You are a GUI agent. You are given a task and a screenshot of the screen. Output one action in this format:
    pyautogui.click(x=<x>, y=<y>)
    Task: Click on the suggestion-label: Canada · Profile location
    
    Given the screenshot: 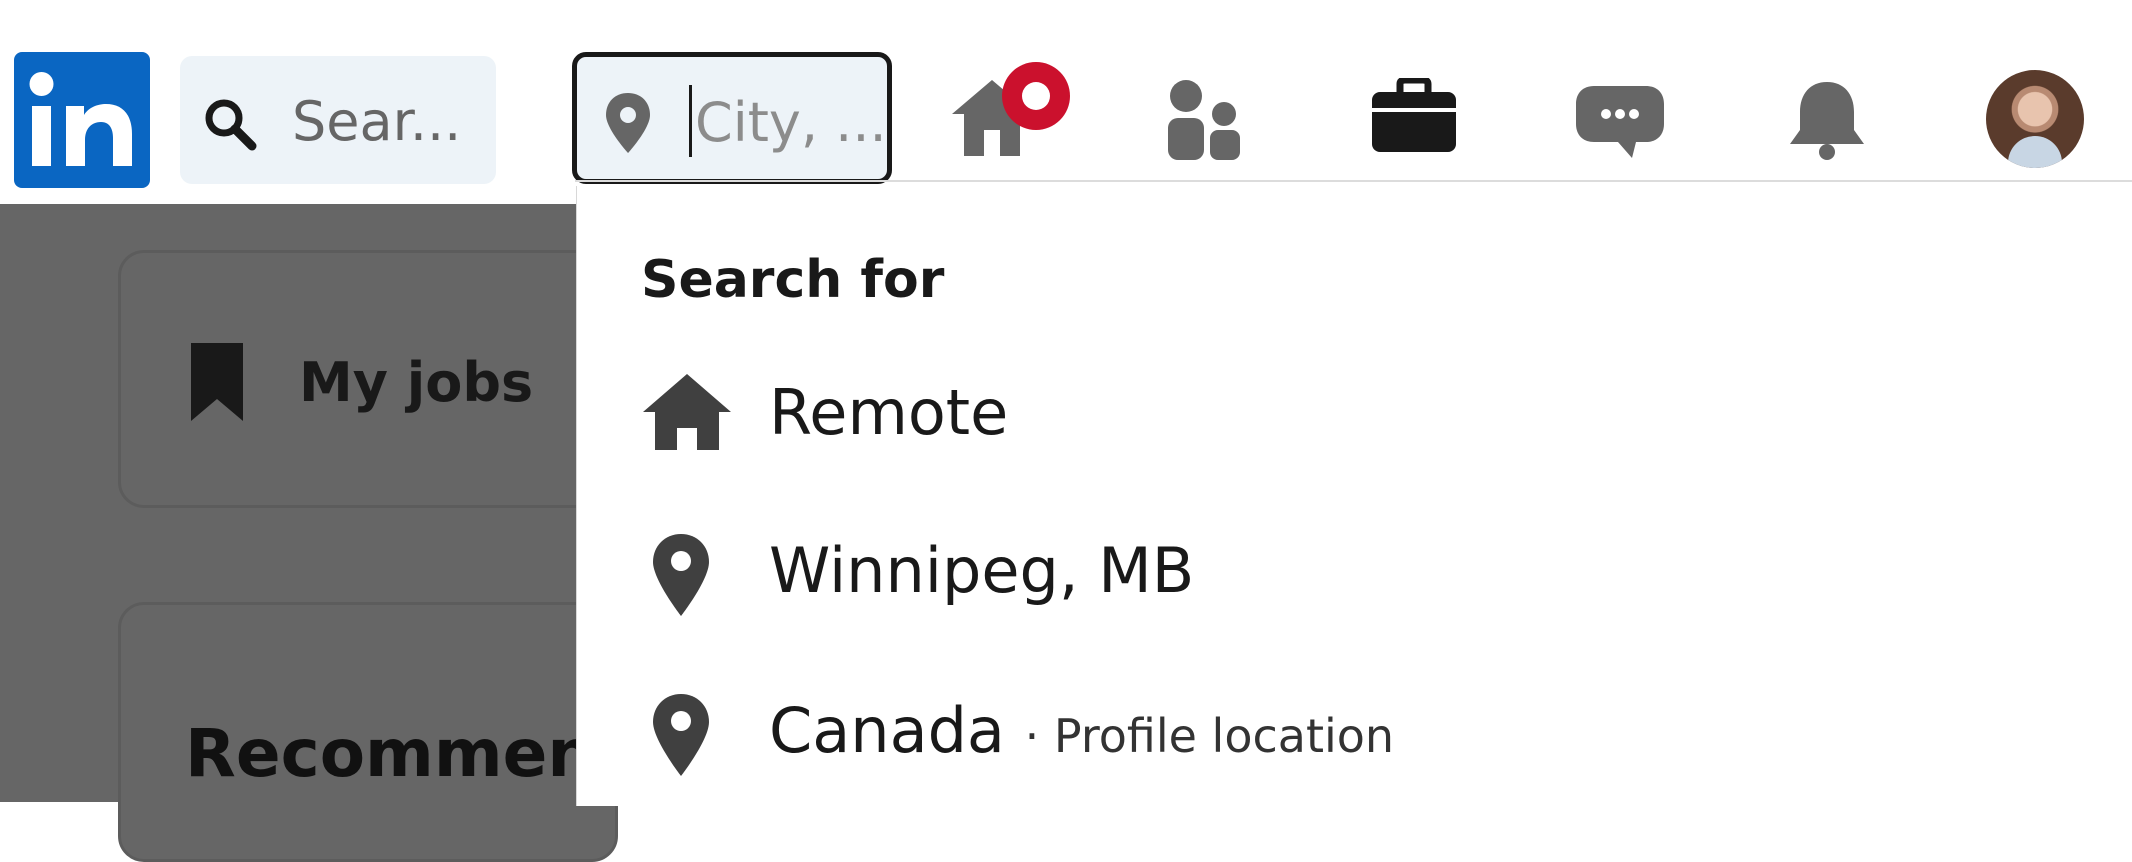 What is the action you would take?
    pyautogui.click(x=1081, y=730)
    